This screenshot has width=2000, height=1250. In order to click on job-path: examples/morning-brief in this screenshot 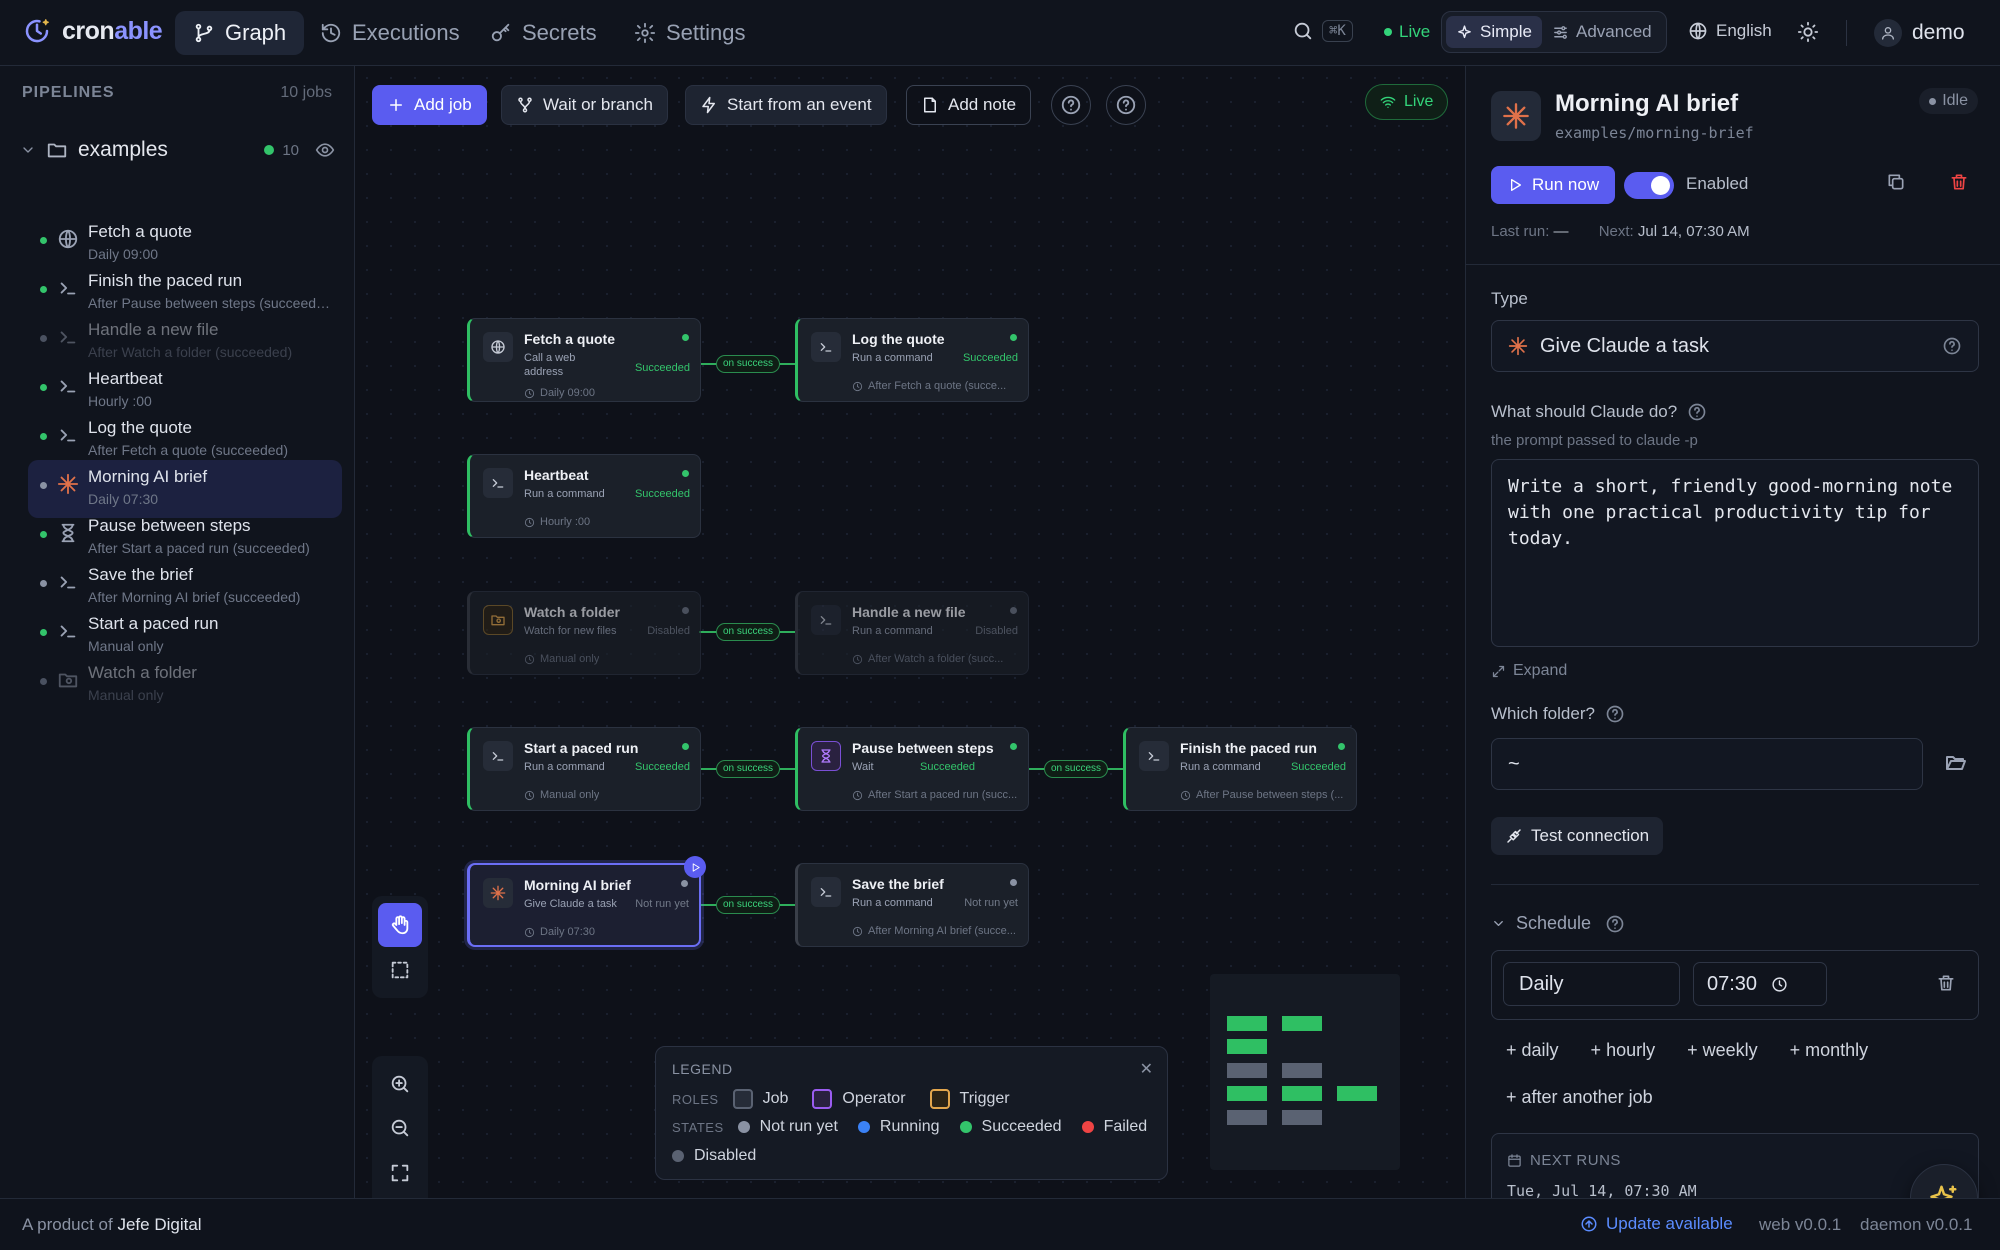, I will do `click(1654, 133)`.